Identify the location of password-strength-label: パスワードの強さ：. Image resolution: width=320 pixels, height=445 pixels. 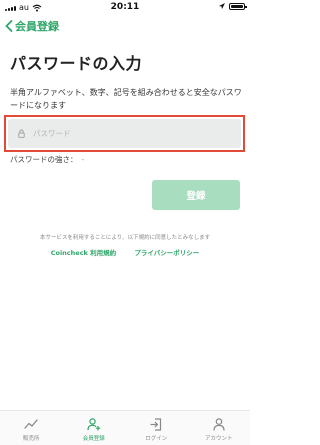
(44, 159).